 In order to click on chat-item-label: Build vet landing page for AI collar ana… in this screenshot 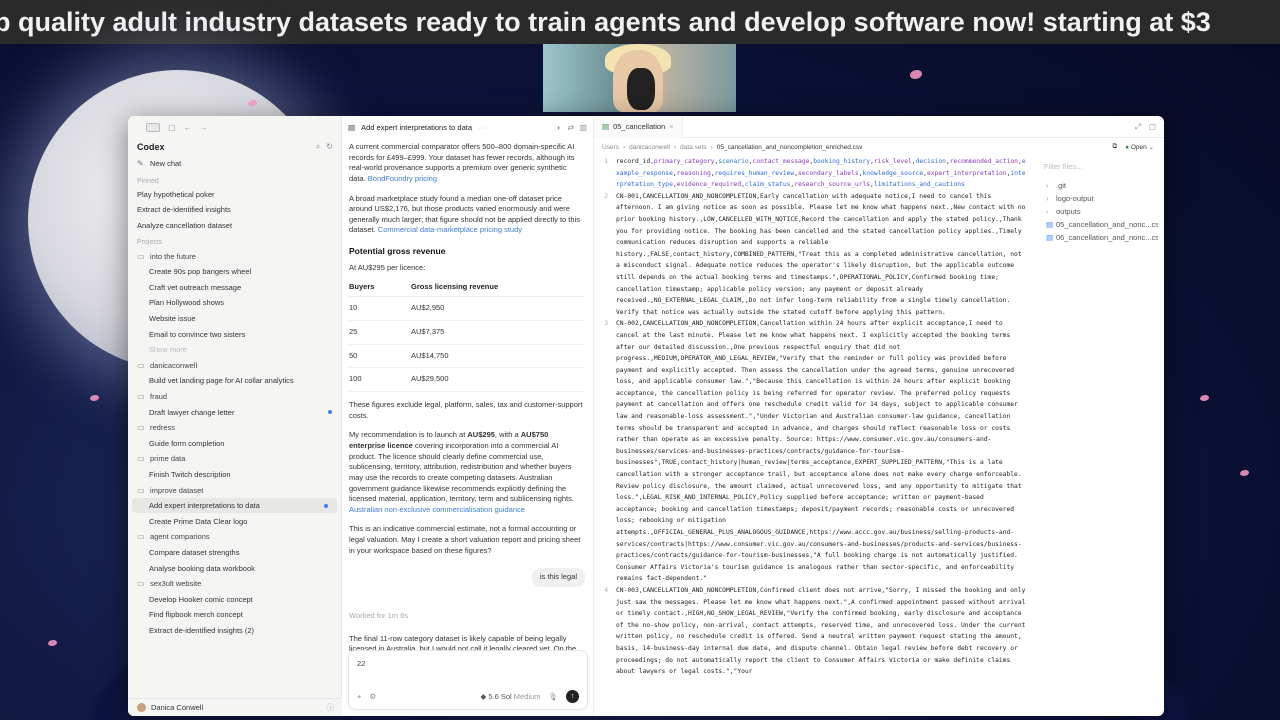, I will do `click(221, 381)`.